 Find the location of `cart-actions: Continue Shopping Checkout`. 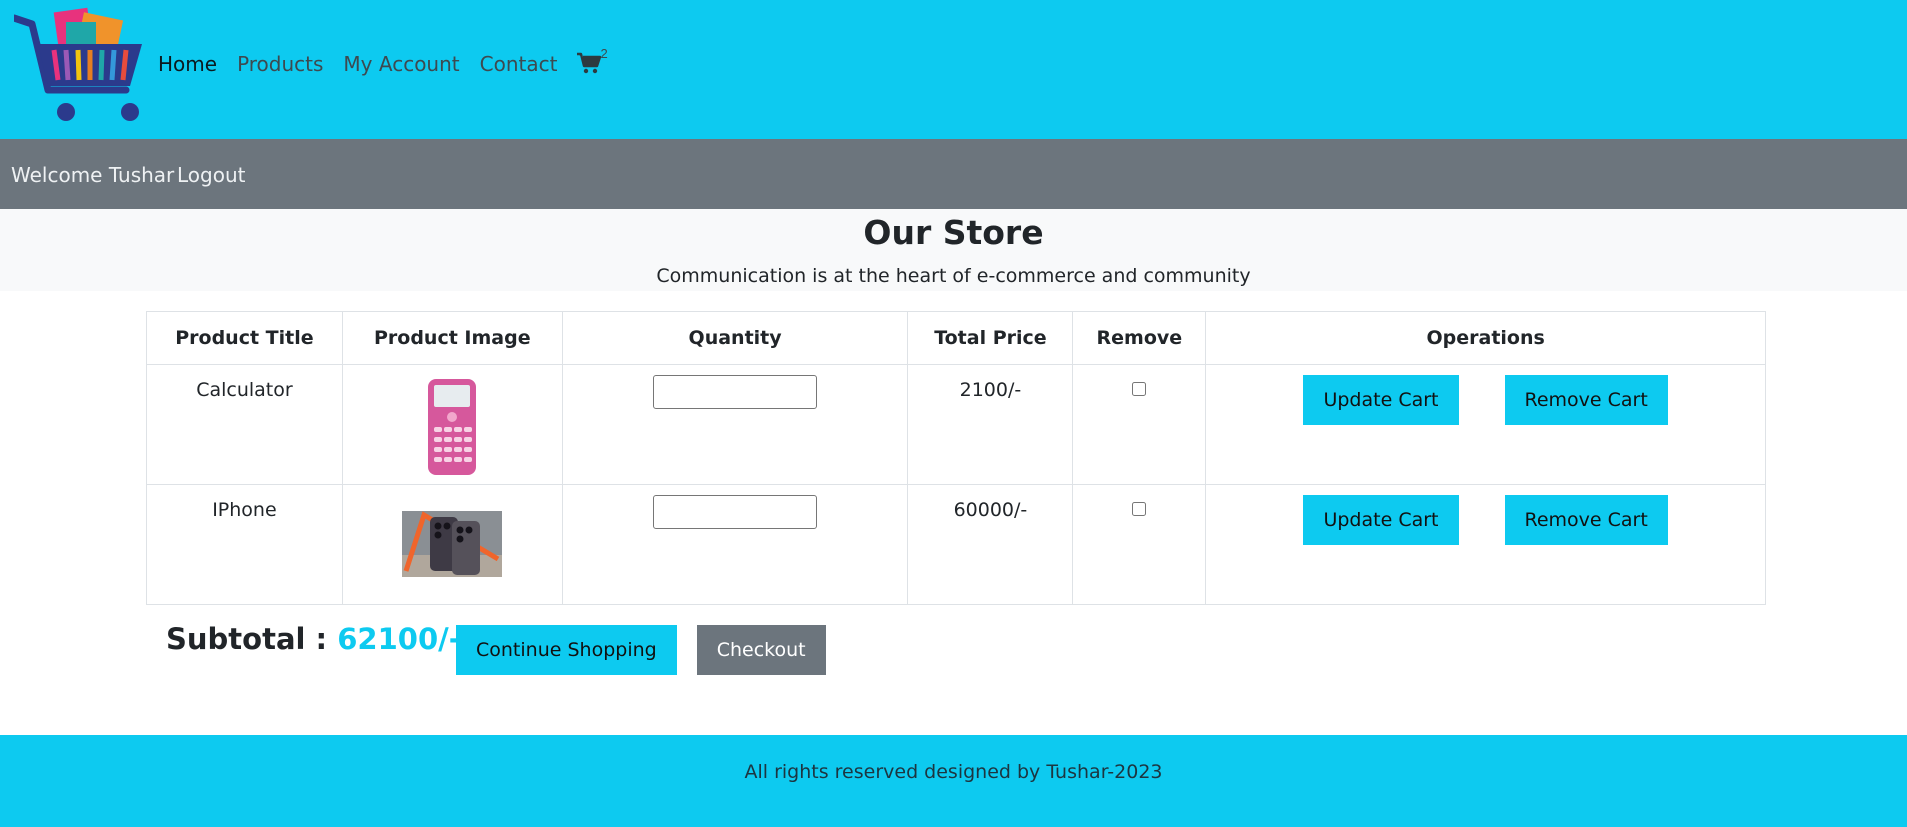

cart-actions: Continue Shopping Checkout is located at coordinates (641, 650).